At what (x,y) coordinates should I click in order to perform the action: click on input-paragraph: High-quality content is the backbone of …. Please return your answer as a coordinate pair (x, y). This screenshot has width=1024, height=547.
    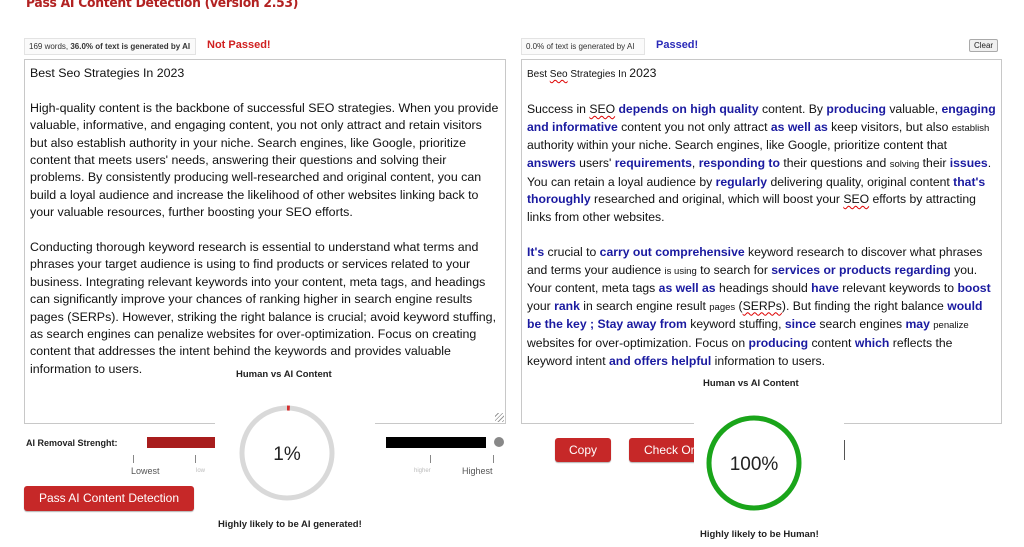
    Looking at the image, I should click on (264, 160).